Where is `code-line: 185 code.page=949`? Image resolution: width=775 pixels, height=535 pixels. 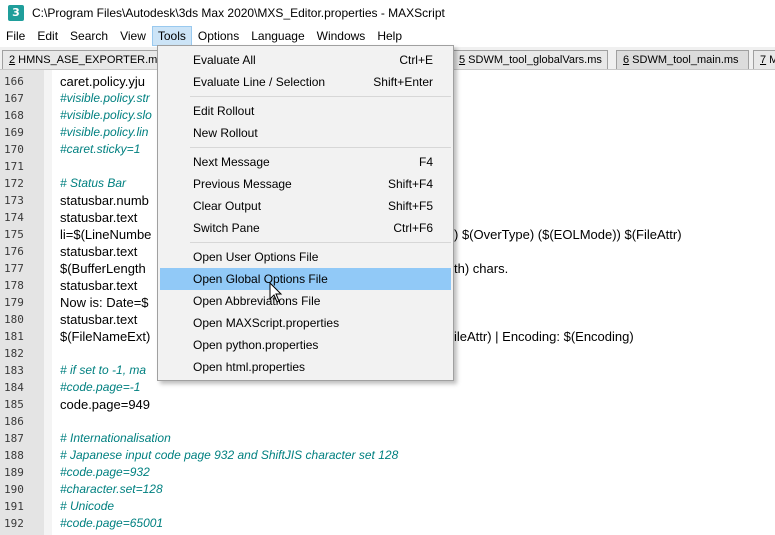
code-line: 185 code.page=949 is located at coordinates (387, 404).